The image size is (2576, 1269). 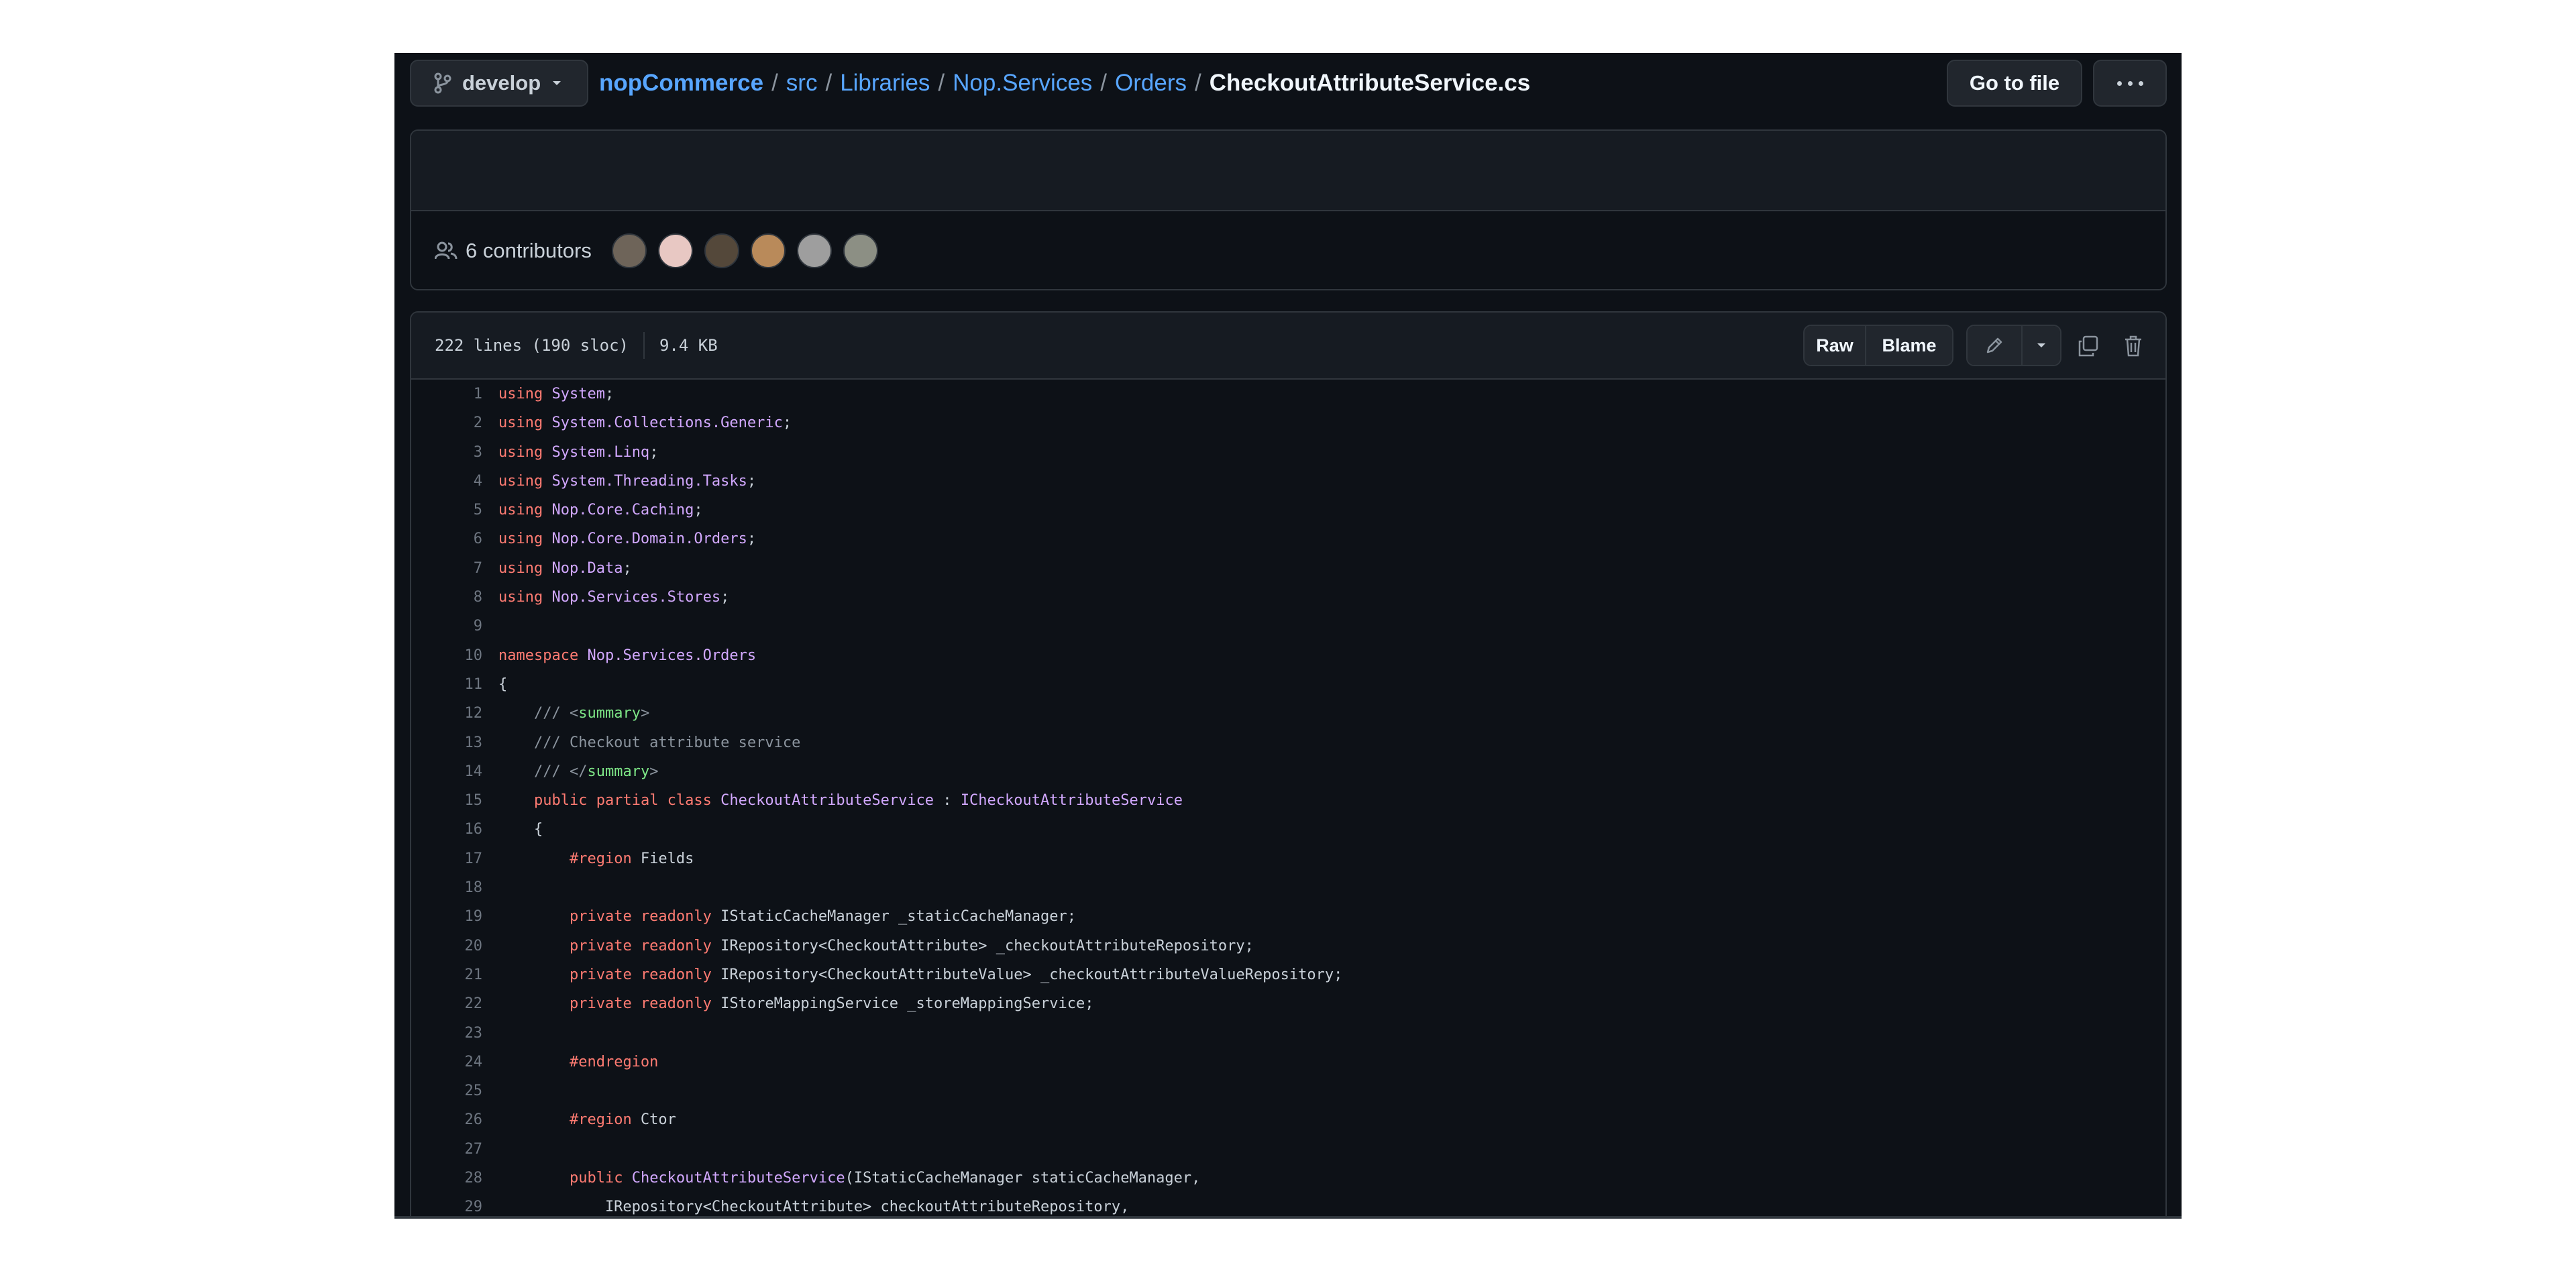 I want to click on line-number: 8, so click(x=446, y=597).